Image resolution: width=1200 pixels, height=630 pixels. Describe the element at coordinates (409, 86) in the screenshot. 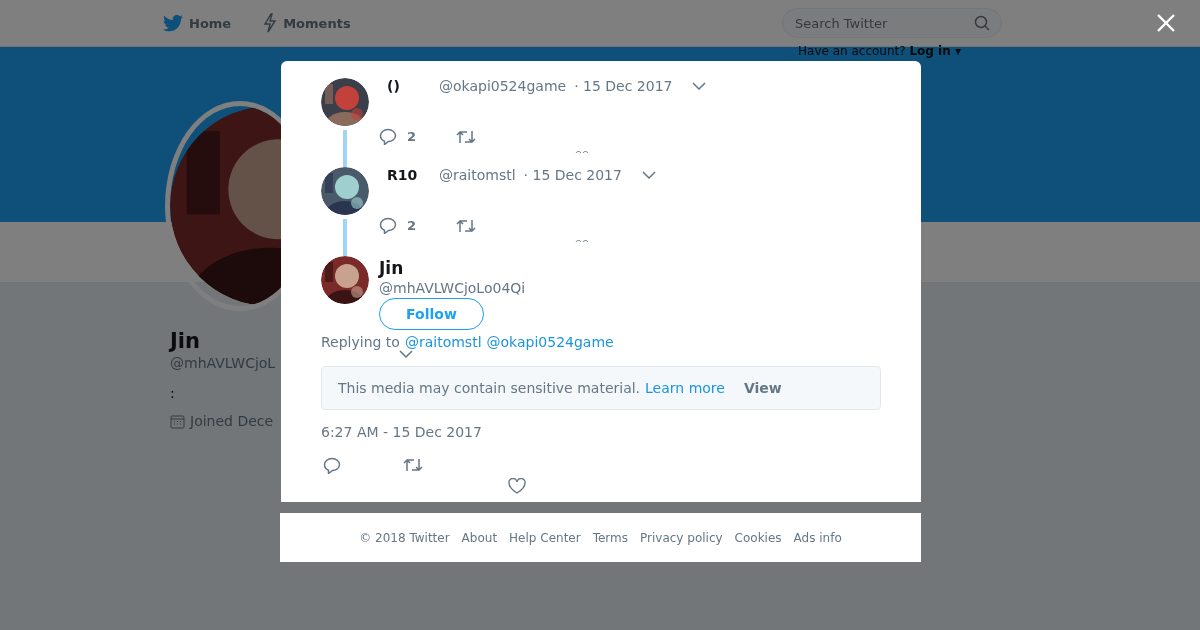

I see `user-name: ()` at that location.